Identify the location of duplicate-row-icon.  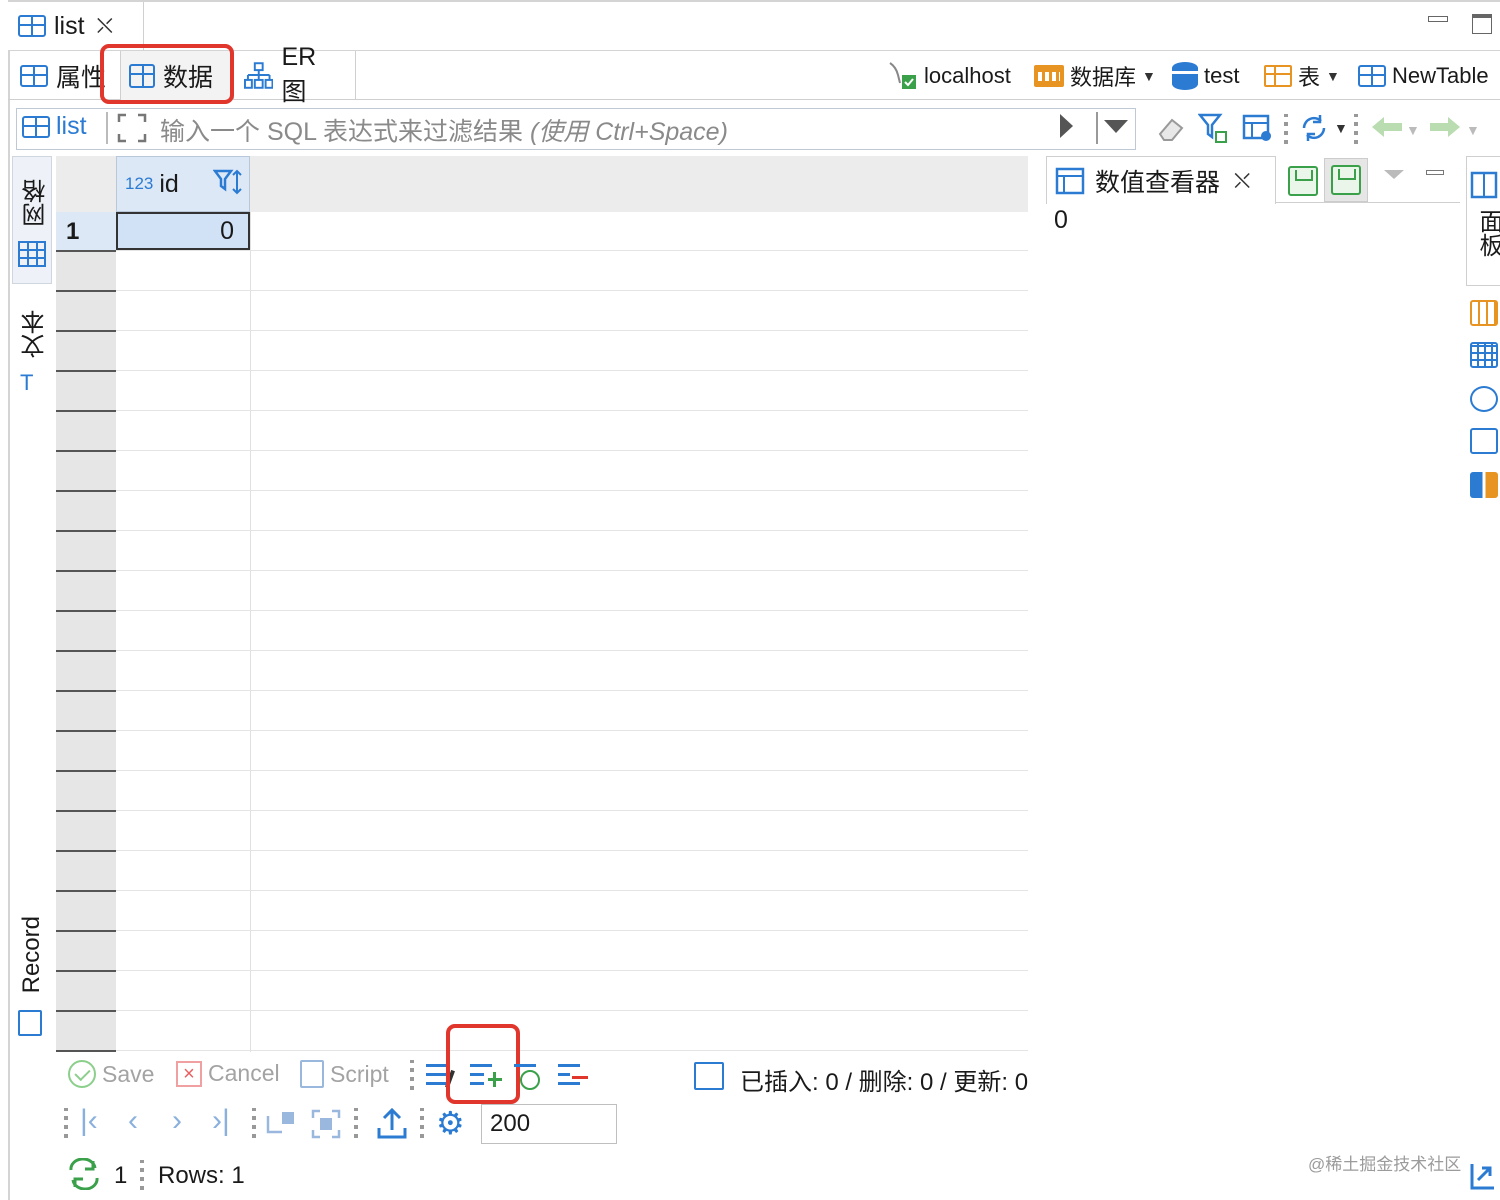
(530, 1075).